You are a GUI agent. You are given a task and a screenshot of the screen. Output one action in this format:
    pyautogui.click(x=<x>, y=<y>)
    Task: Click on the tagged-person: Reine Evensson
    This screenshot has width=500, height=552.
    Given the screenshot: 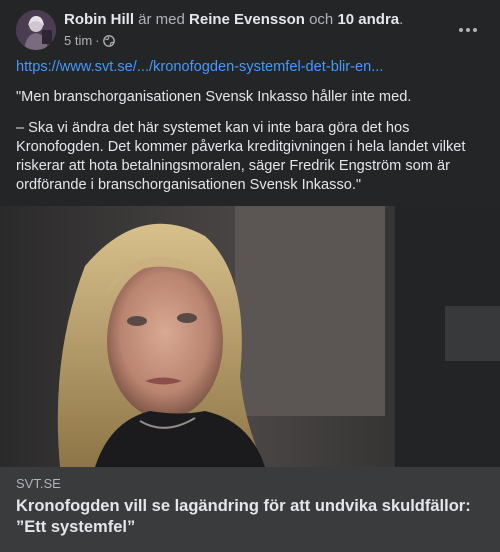 What is the action you would take?
    pyautogui.click(x=247, y=19)
    